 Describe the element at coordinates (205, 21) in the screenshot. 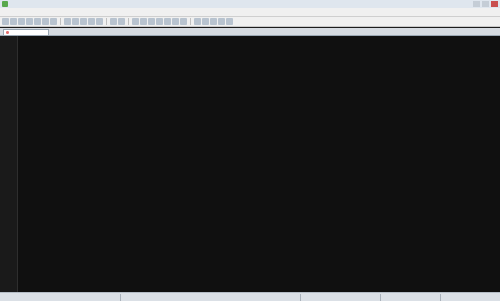

I see `stop-recording-button` at that location.